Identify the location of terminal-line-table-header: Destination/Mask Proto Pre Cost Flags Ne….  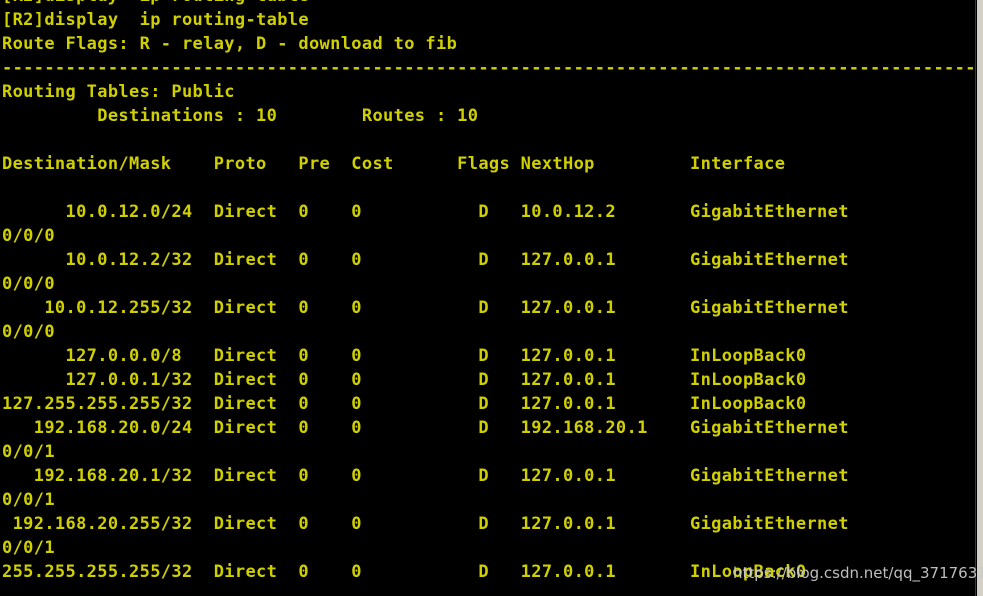
(394, 164).